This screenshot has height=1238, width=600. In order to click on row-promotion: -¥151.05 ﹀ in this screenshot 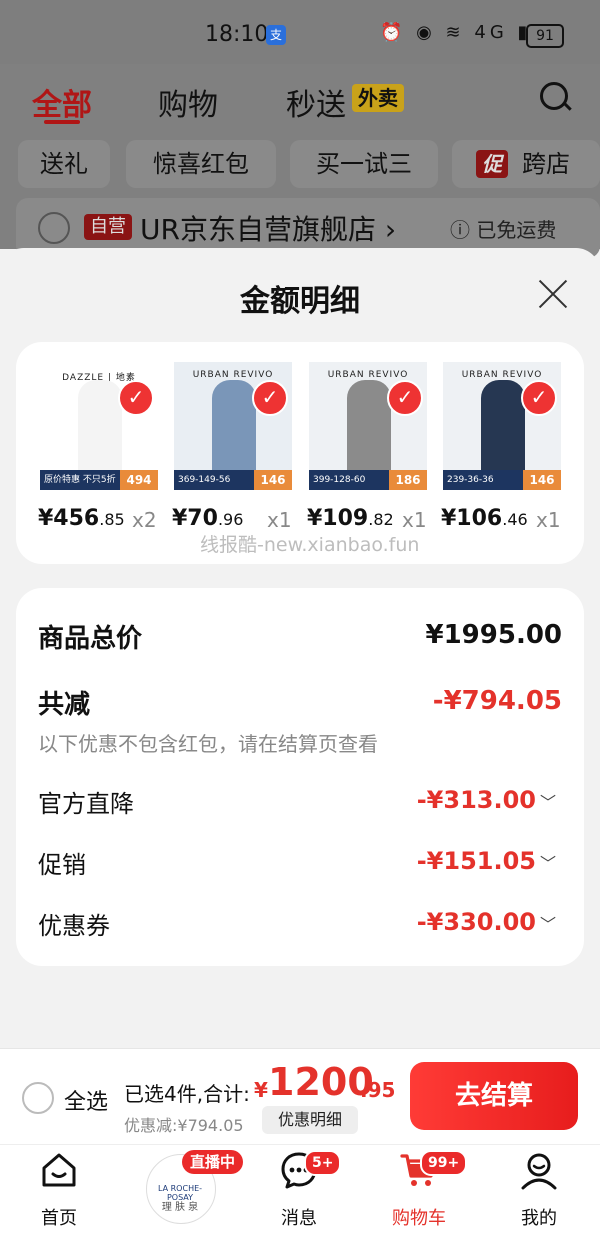, I will do `click(486, 861)`.